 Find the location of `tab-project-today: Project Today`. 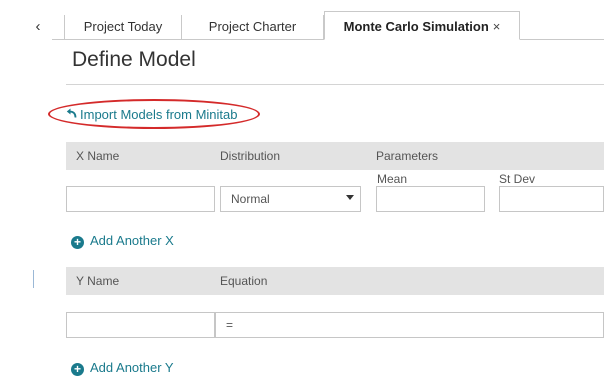

tab-project-today: Project Today is located at coordinates (123, 27).